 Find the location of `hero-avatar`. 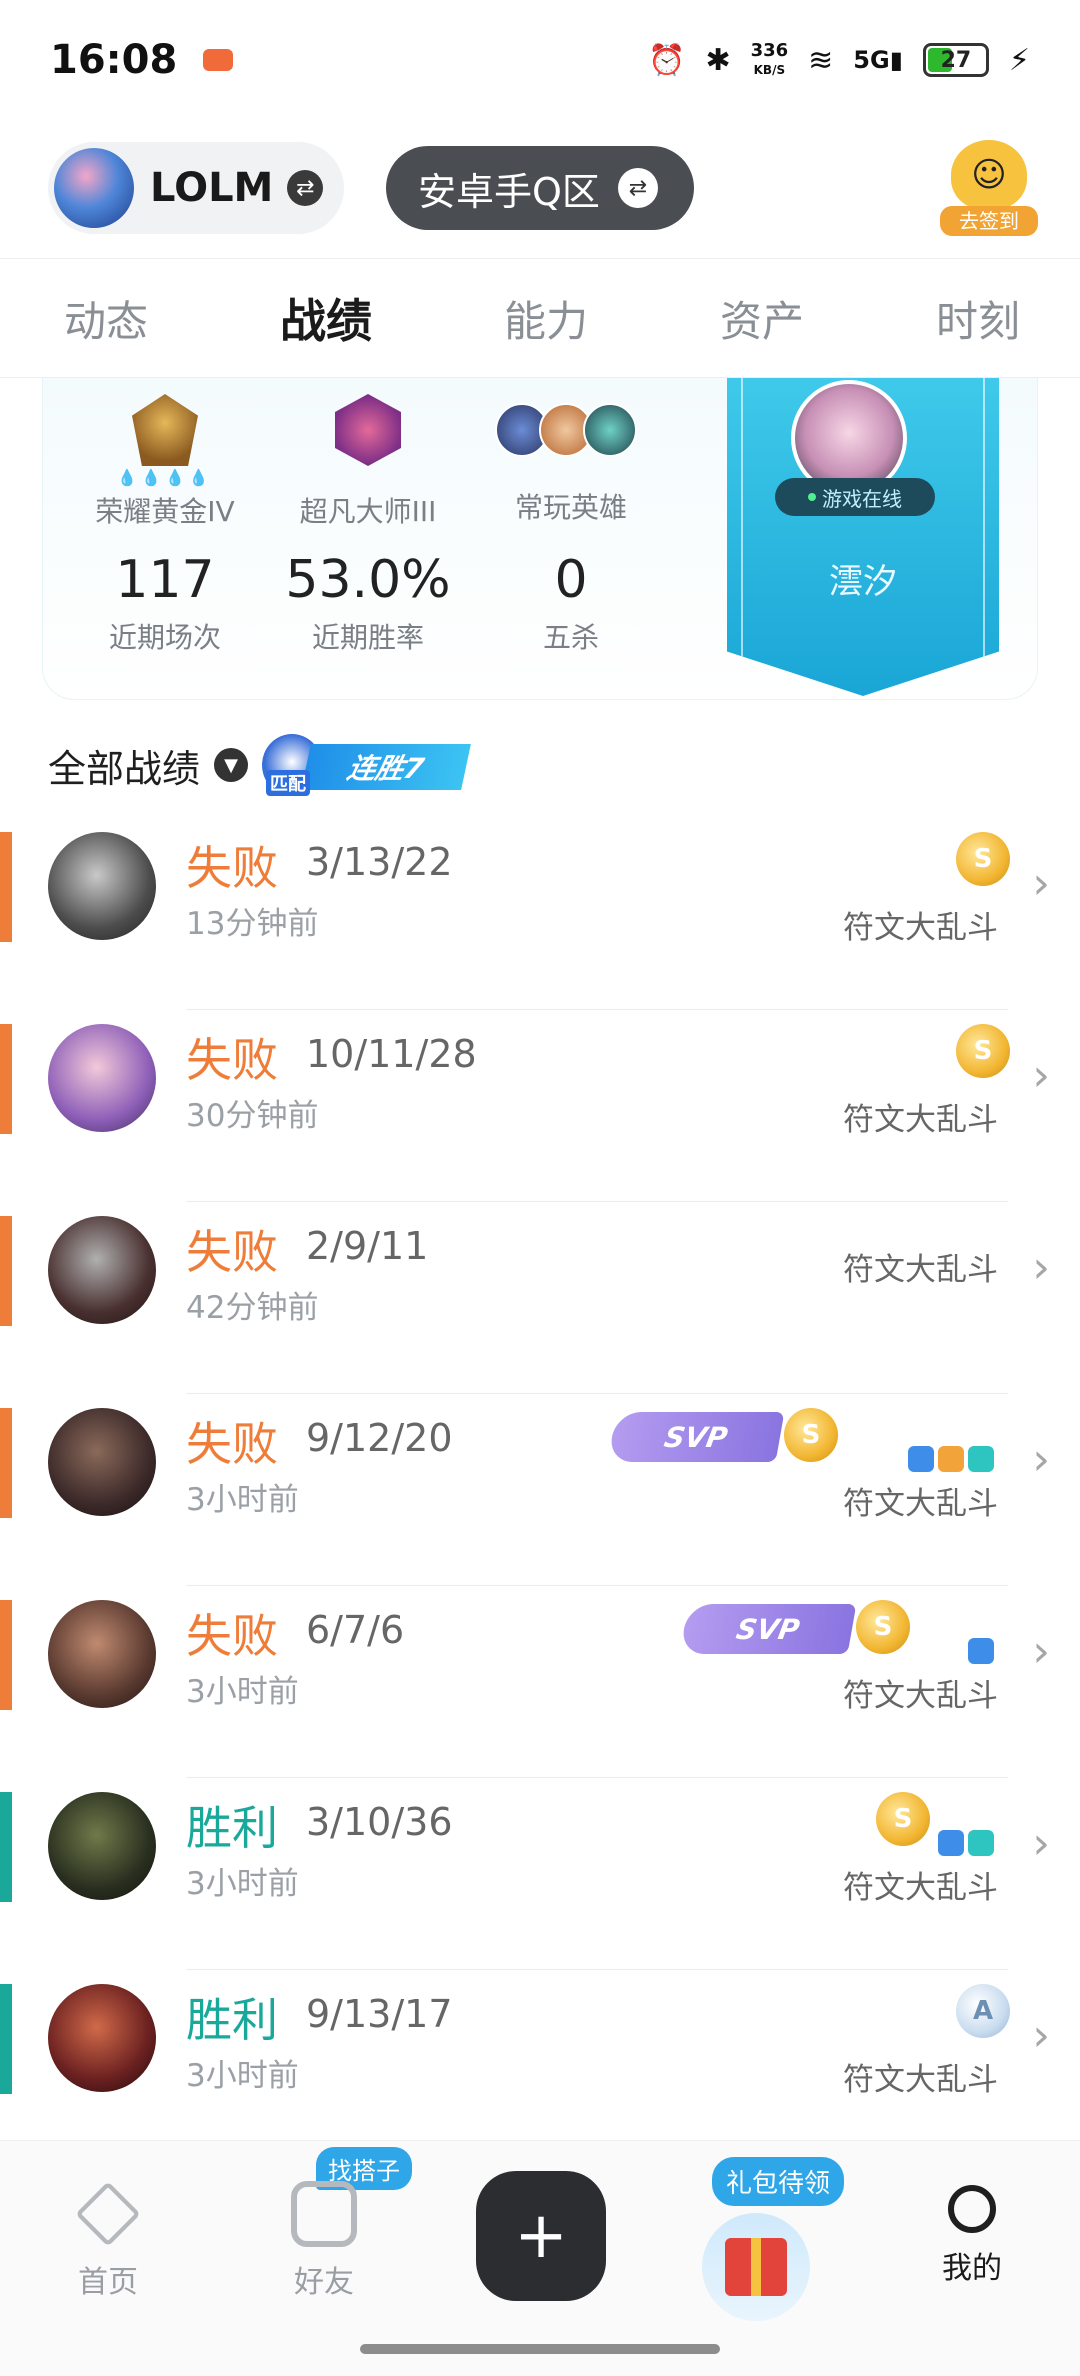

hero-avatar is located at coordinates (610, 430).